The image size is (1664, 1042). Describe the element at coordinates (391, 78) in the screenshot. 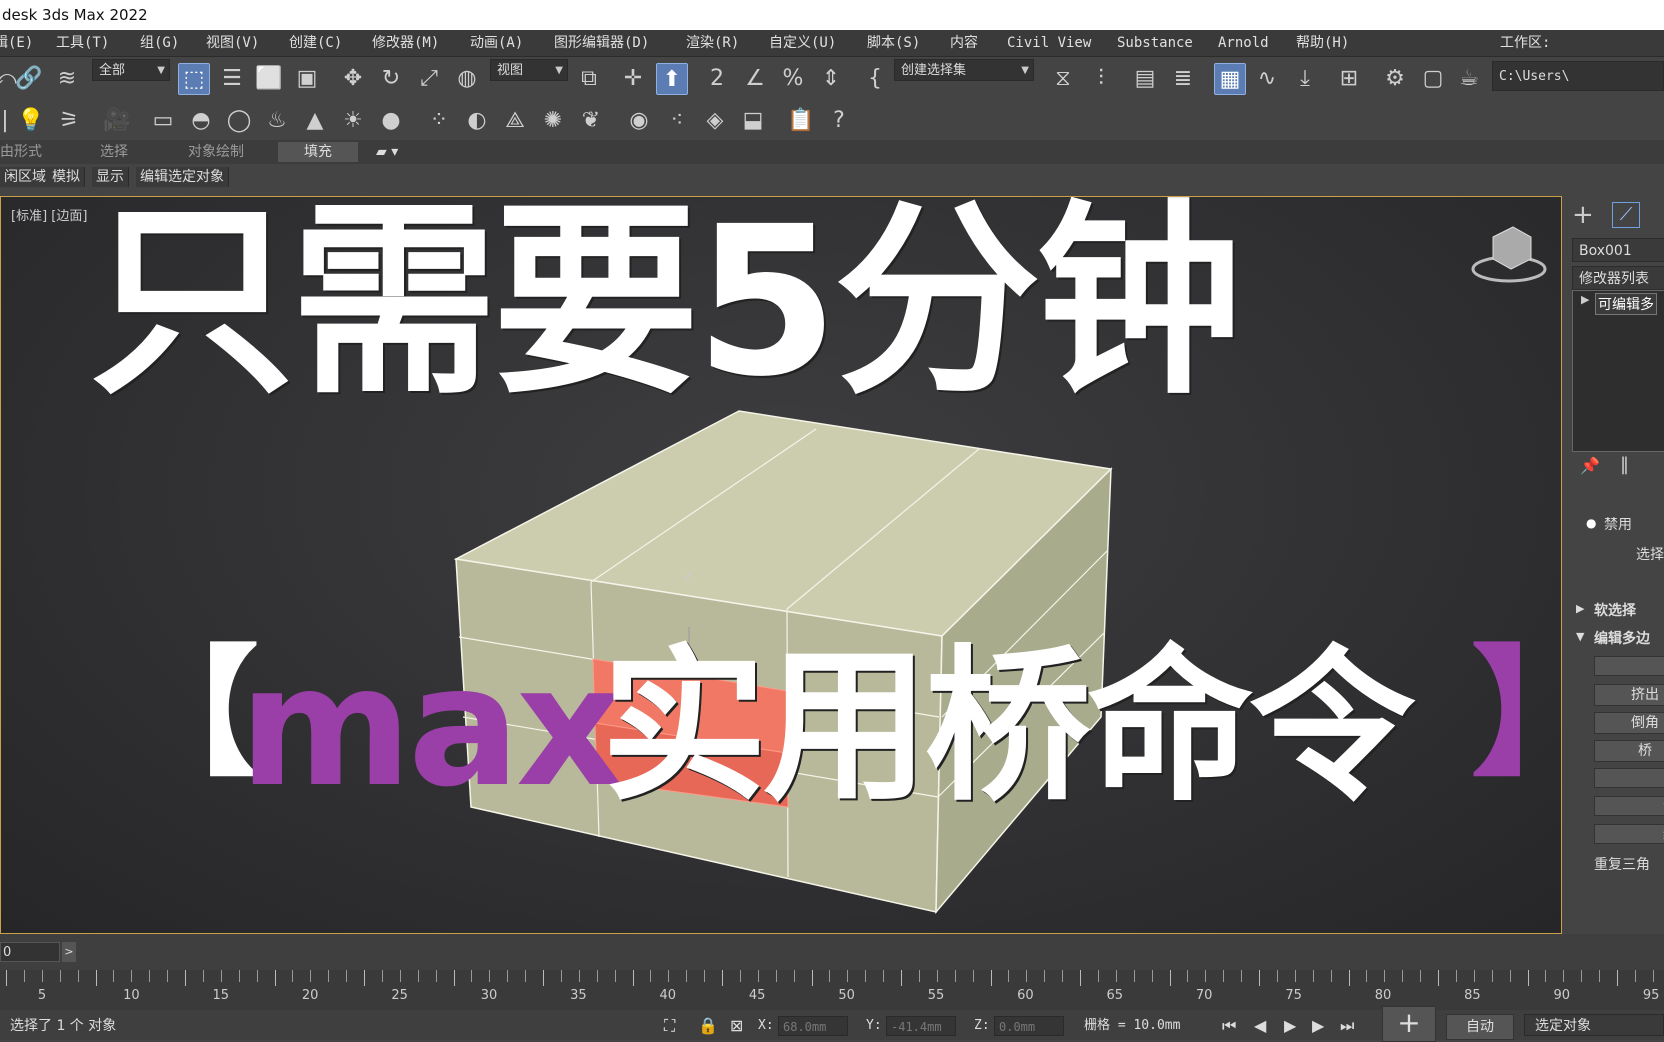

I see `rotate-icon: ↻` at that location.